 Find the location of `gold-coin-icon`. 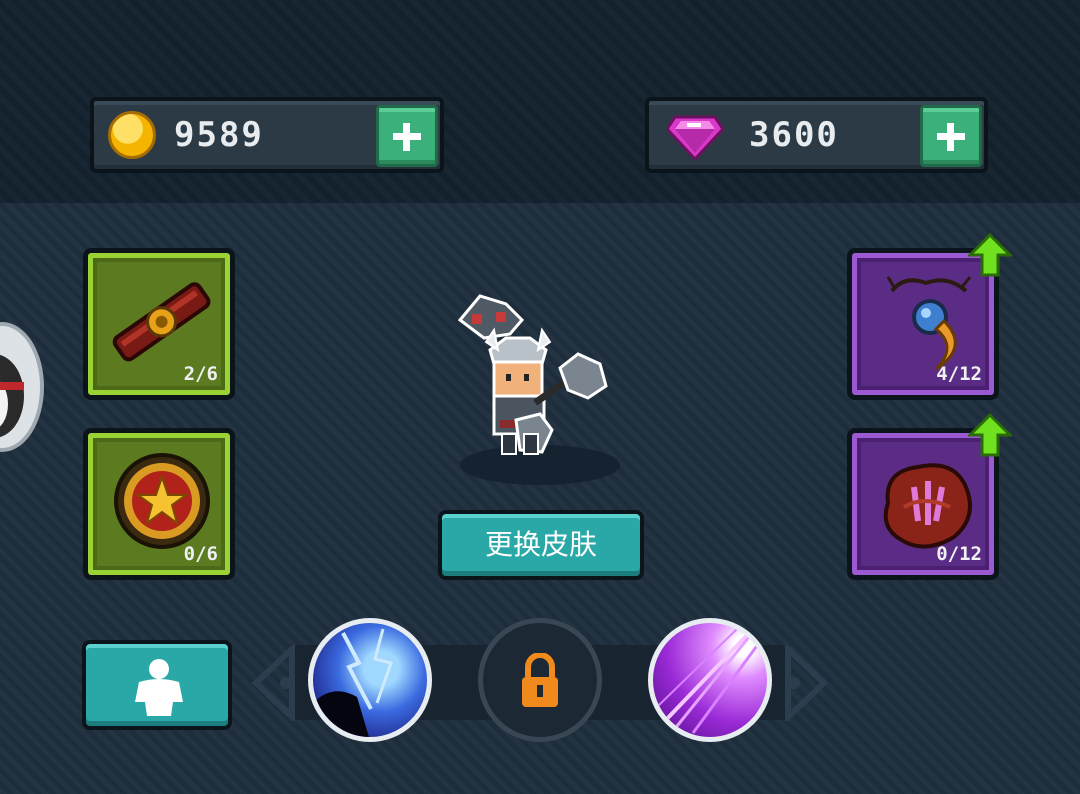

gold-coin-icon is located at coordinates (132, 135).